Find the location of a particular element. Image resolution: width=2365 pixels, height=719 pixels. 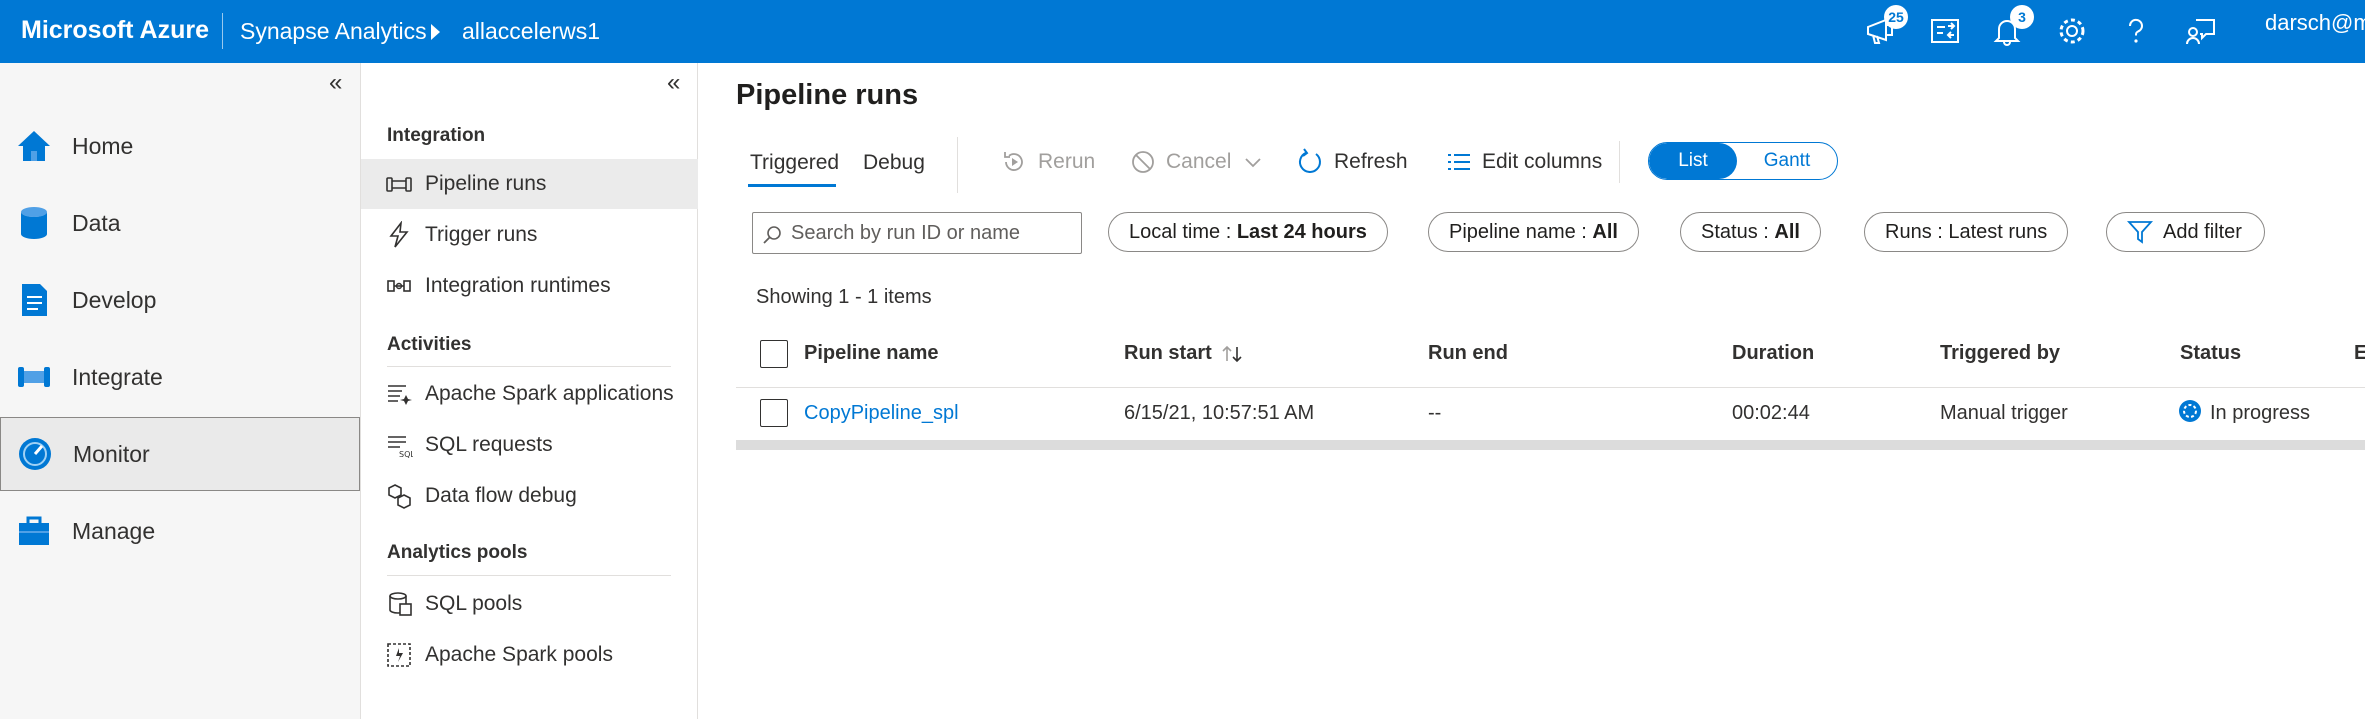

user-account: darsch@m is located at coordinates (2315, 23).